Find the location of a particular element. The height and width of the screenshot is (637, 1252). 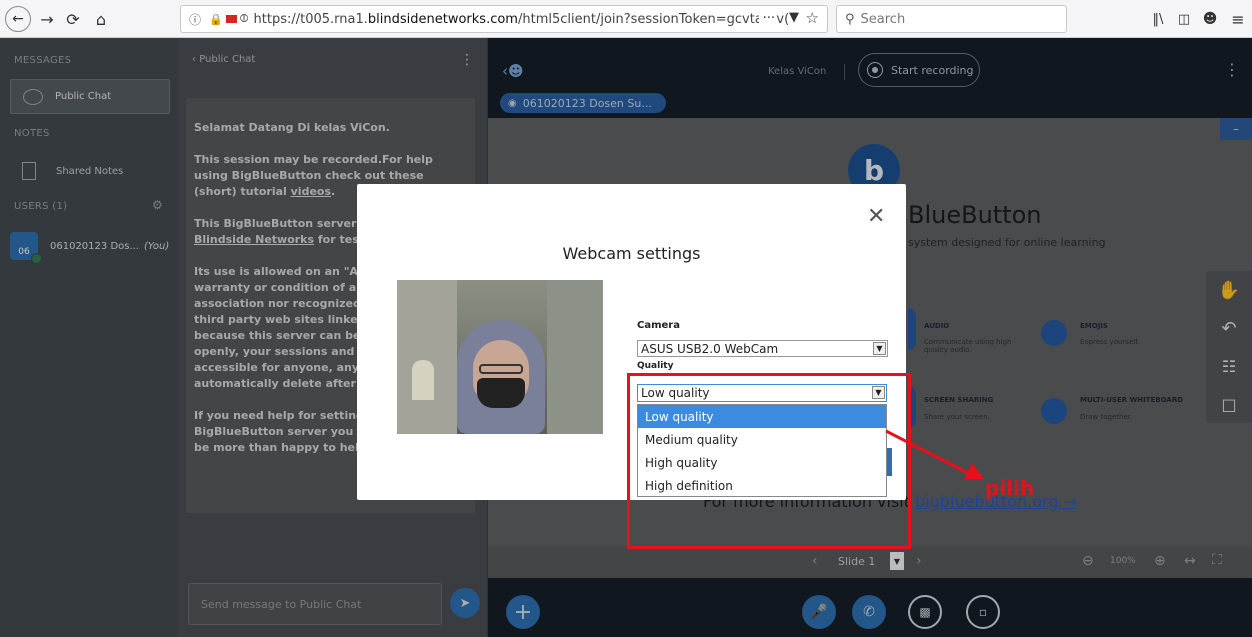

info-icon: ⓘ is located at coordinates (195, 19).